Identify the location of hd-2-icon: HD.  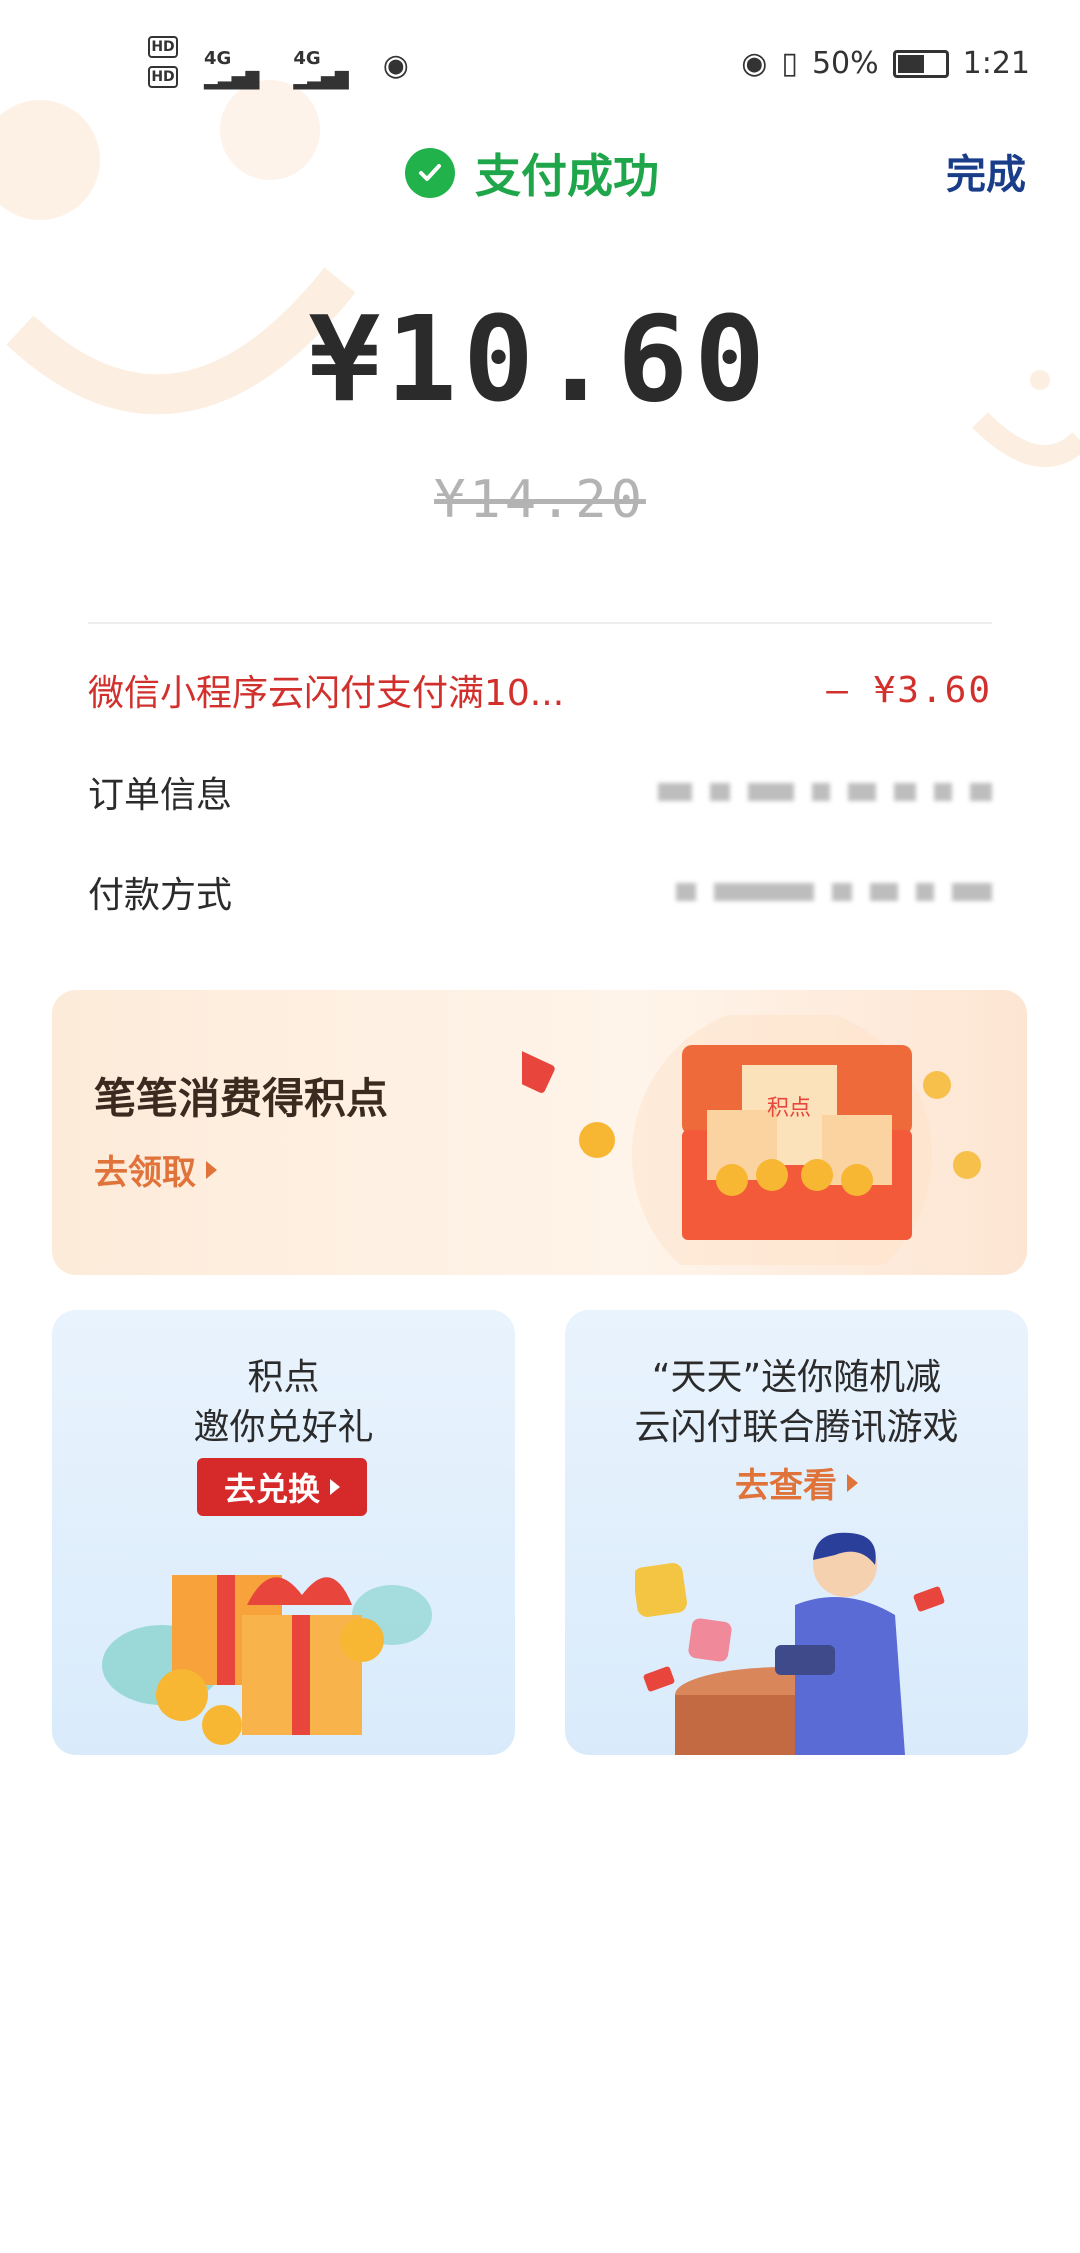
(163, 77).